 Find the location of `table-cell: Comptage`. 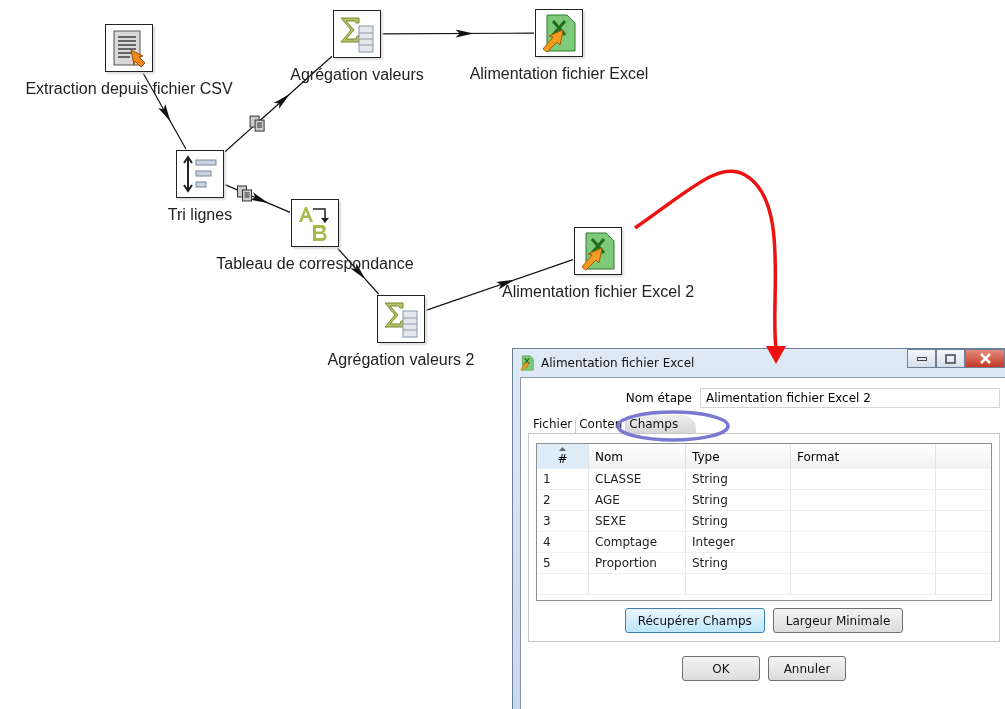

table-cell: Comptage is located at coordinates (637, 542).